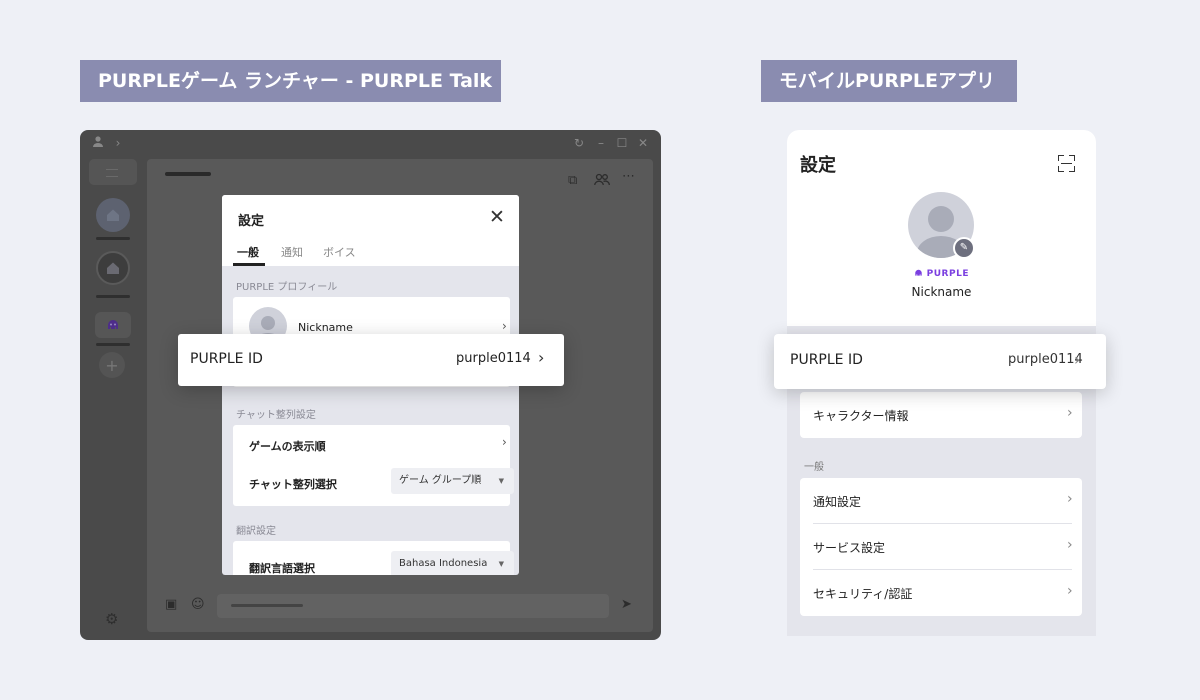  Describe the element at coordinates (113, 325) in the screenshot. I see `purple-server-icon` at that location.